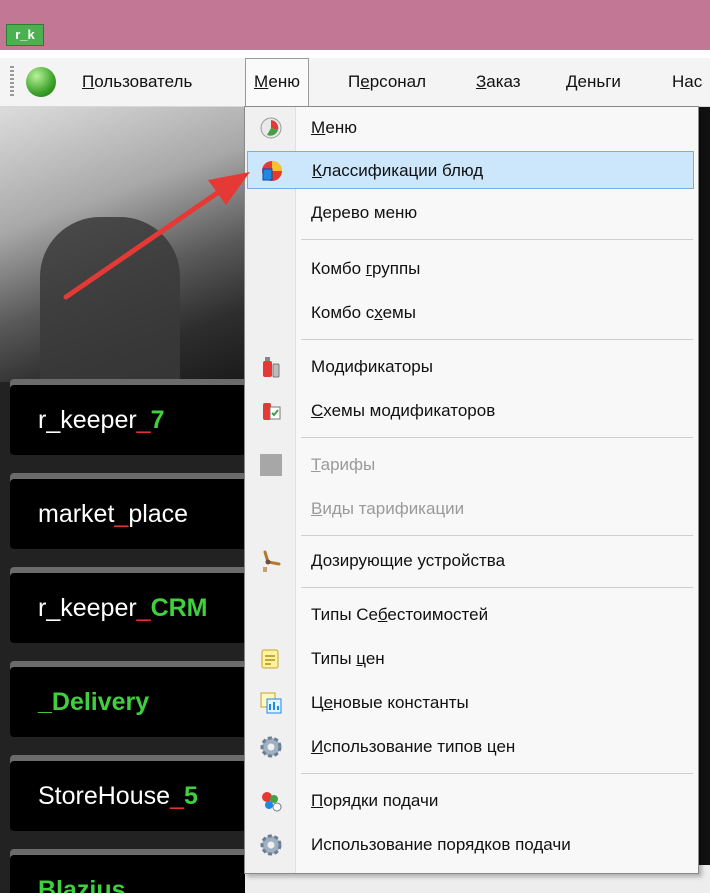 The height and width of the screenshot is (893, 710). What do you see at coordinates (272, 171) in the screenshot?
I see `classification-pie-icon` at bounding box center [272, 171].